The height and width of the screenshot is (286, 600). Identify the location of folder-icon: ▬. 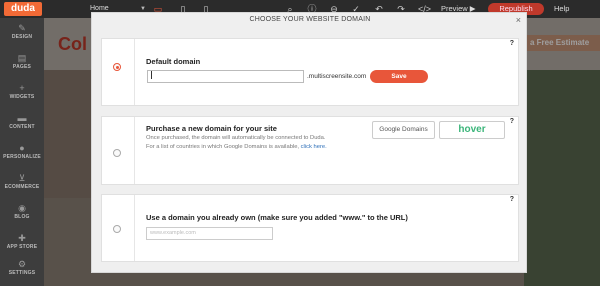
(22, 118).